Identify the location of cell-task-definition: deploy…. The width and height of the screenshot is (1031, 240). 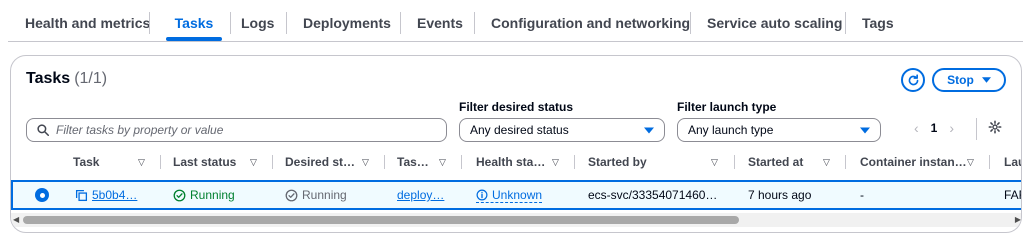
(420, 195).